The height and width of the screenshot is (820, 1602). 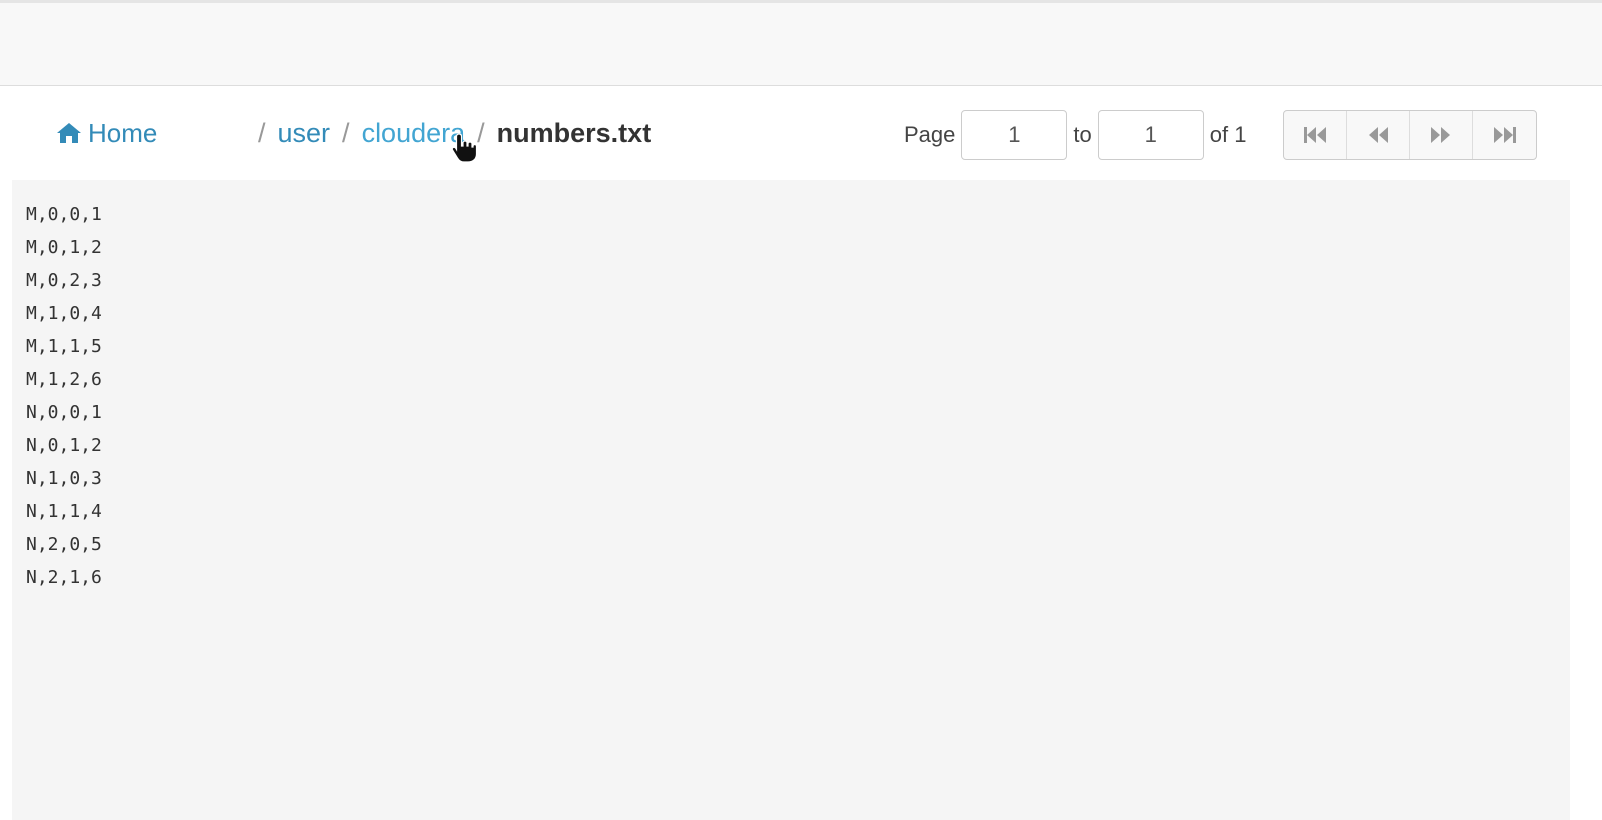 What do you see at coordinates (1228, 134) in the screenshot?
I see `page-count-label: of 1` at bounding box center [1228, 134].